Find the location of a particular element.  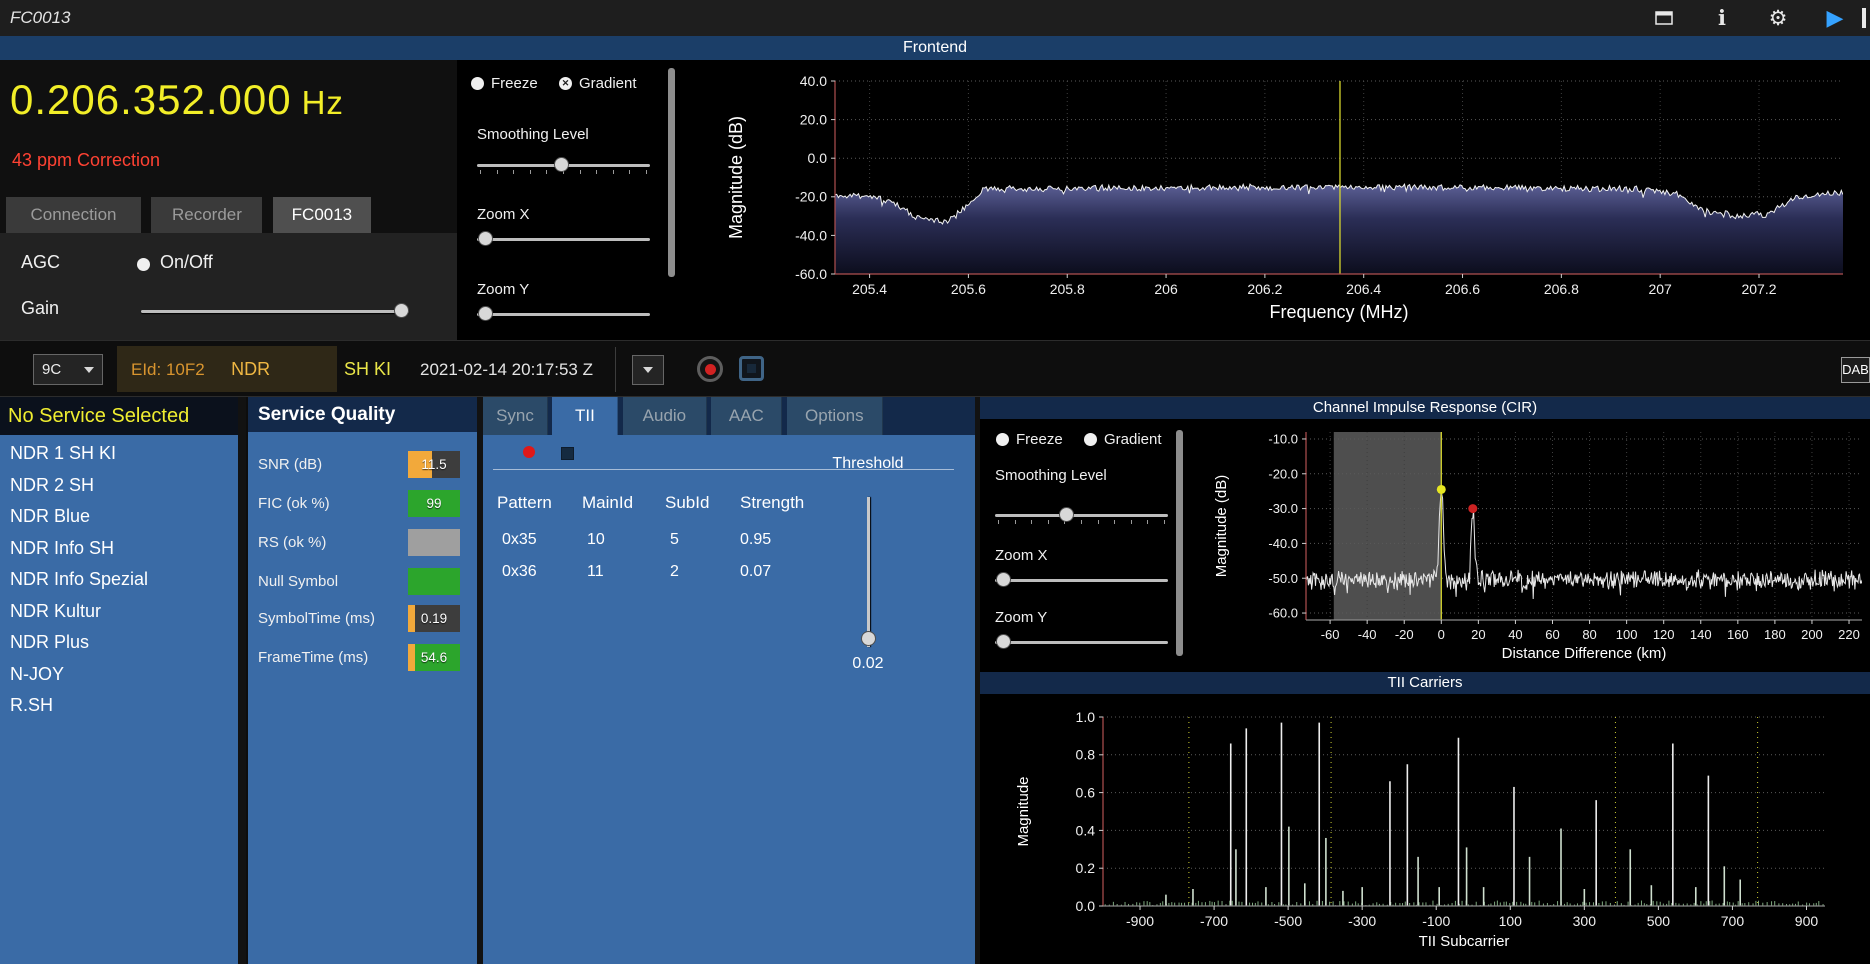

svg-text: -20.0 is located at coordinates (811, 197).